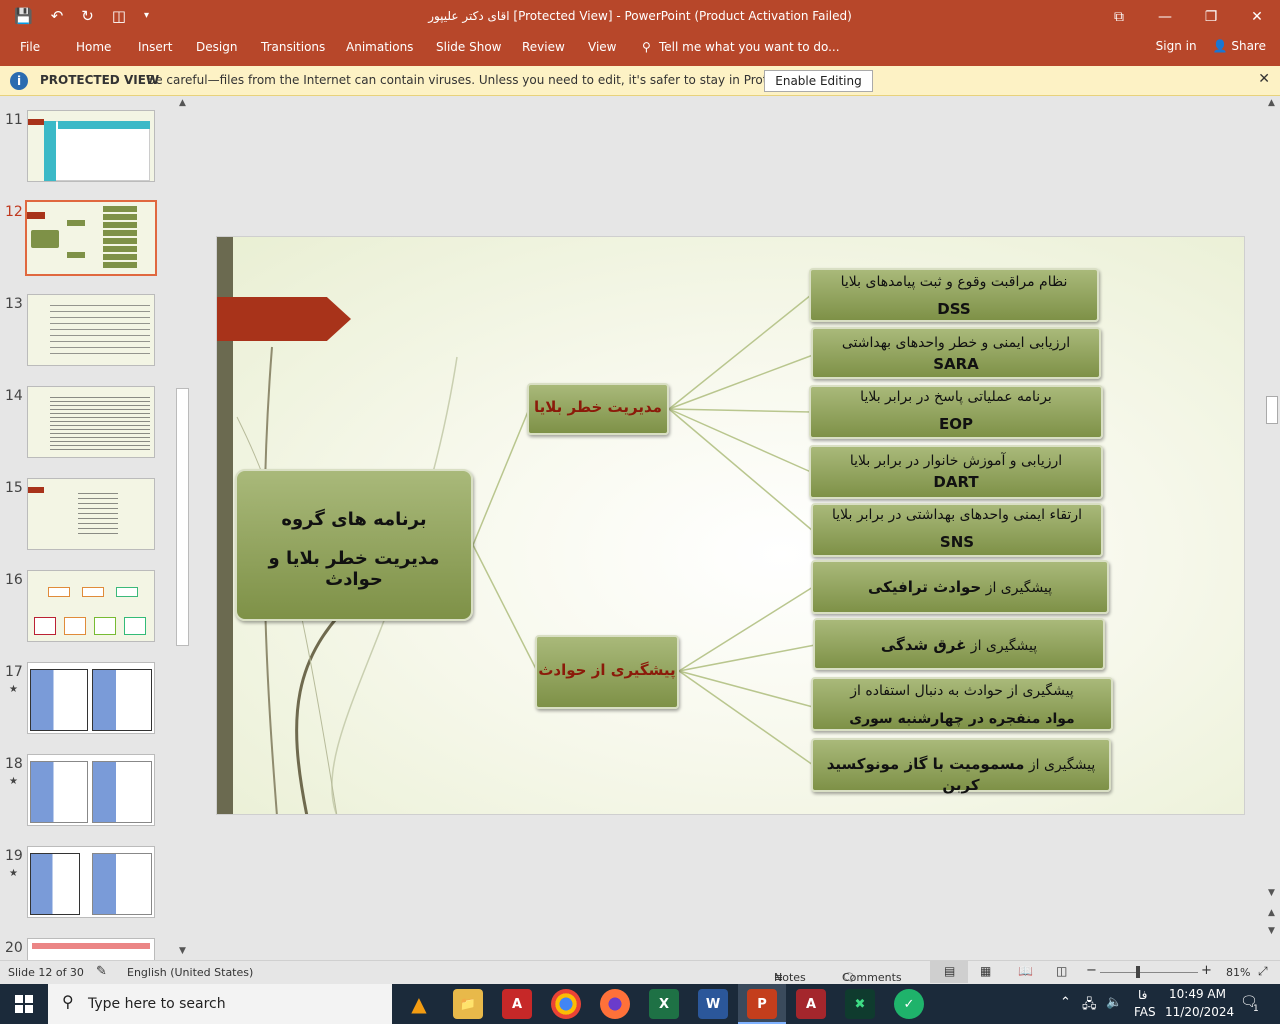  What do you see at coordinates (1263, 971) in the screenshot?
I see `fit-to-window-icon: ⤢` at bounding box center [1263, 971].